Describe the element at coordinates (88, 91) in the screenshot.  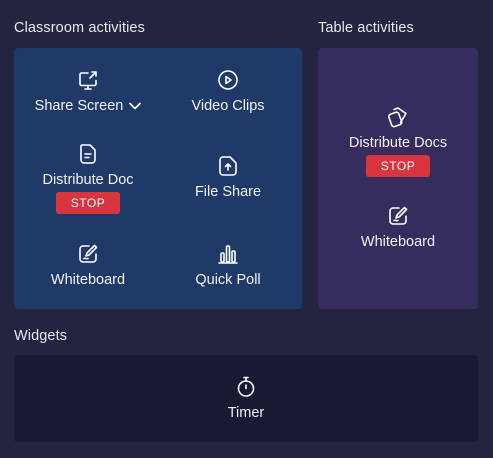
I see `share-screen-tile: Share Screen` at that location.